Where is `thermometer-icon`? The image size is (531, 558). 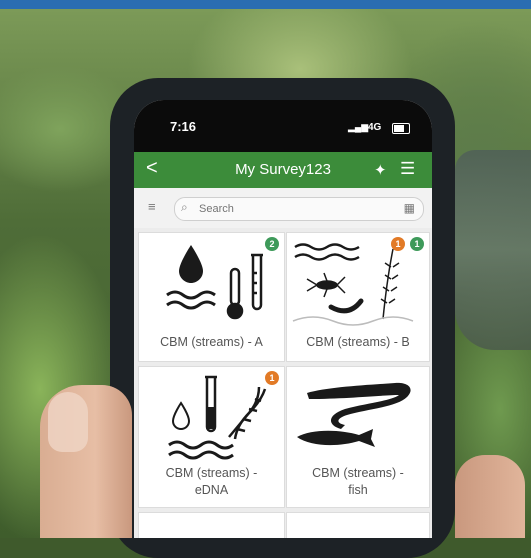
thermometer-icon is located at coordinates (235, 293).